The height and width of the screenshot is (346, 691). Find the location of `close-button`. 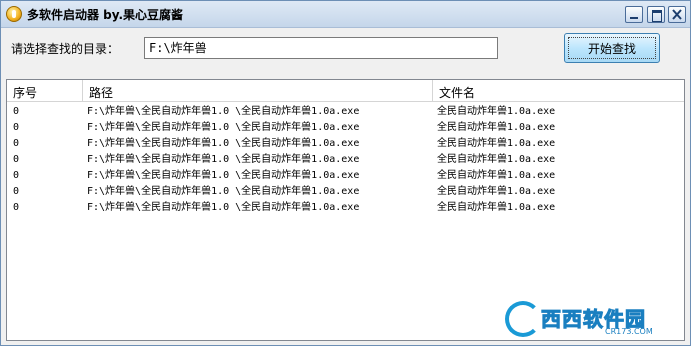

close-button is located at coordinates (677, 14).